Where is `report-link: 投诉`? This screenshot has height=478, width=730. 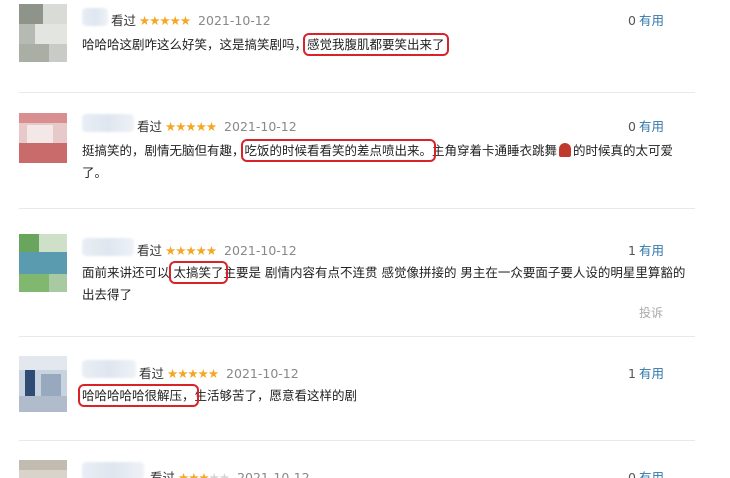 report-link: 投诉 is located at coordinates (651, 312).